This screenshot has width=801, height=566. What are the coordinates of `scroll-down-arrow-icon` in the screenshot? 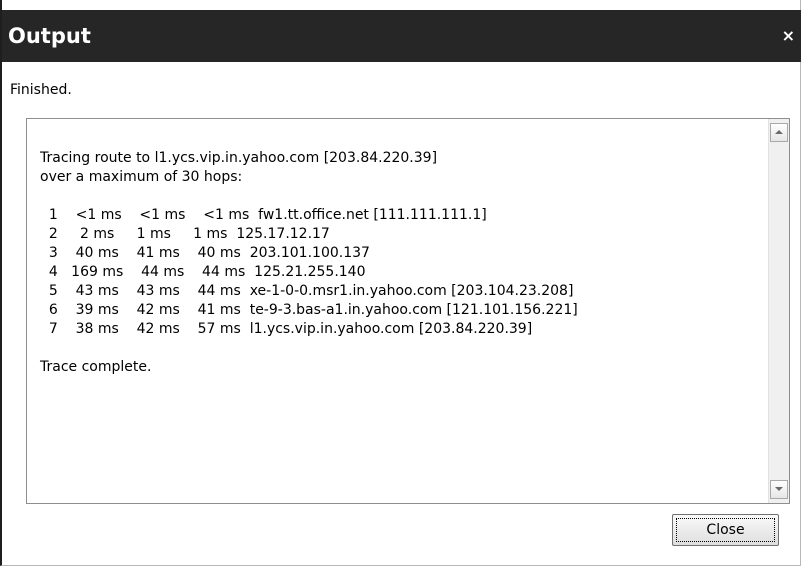 It's located at (779, 489).